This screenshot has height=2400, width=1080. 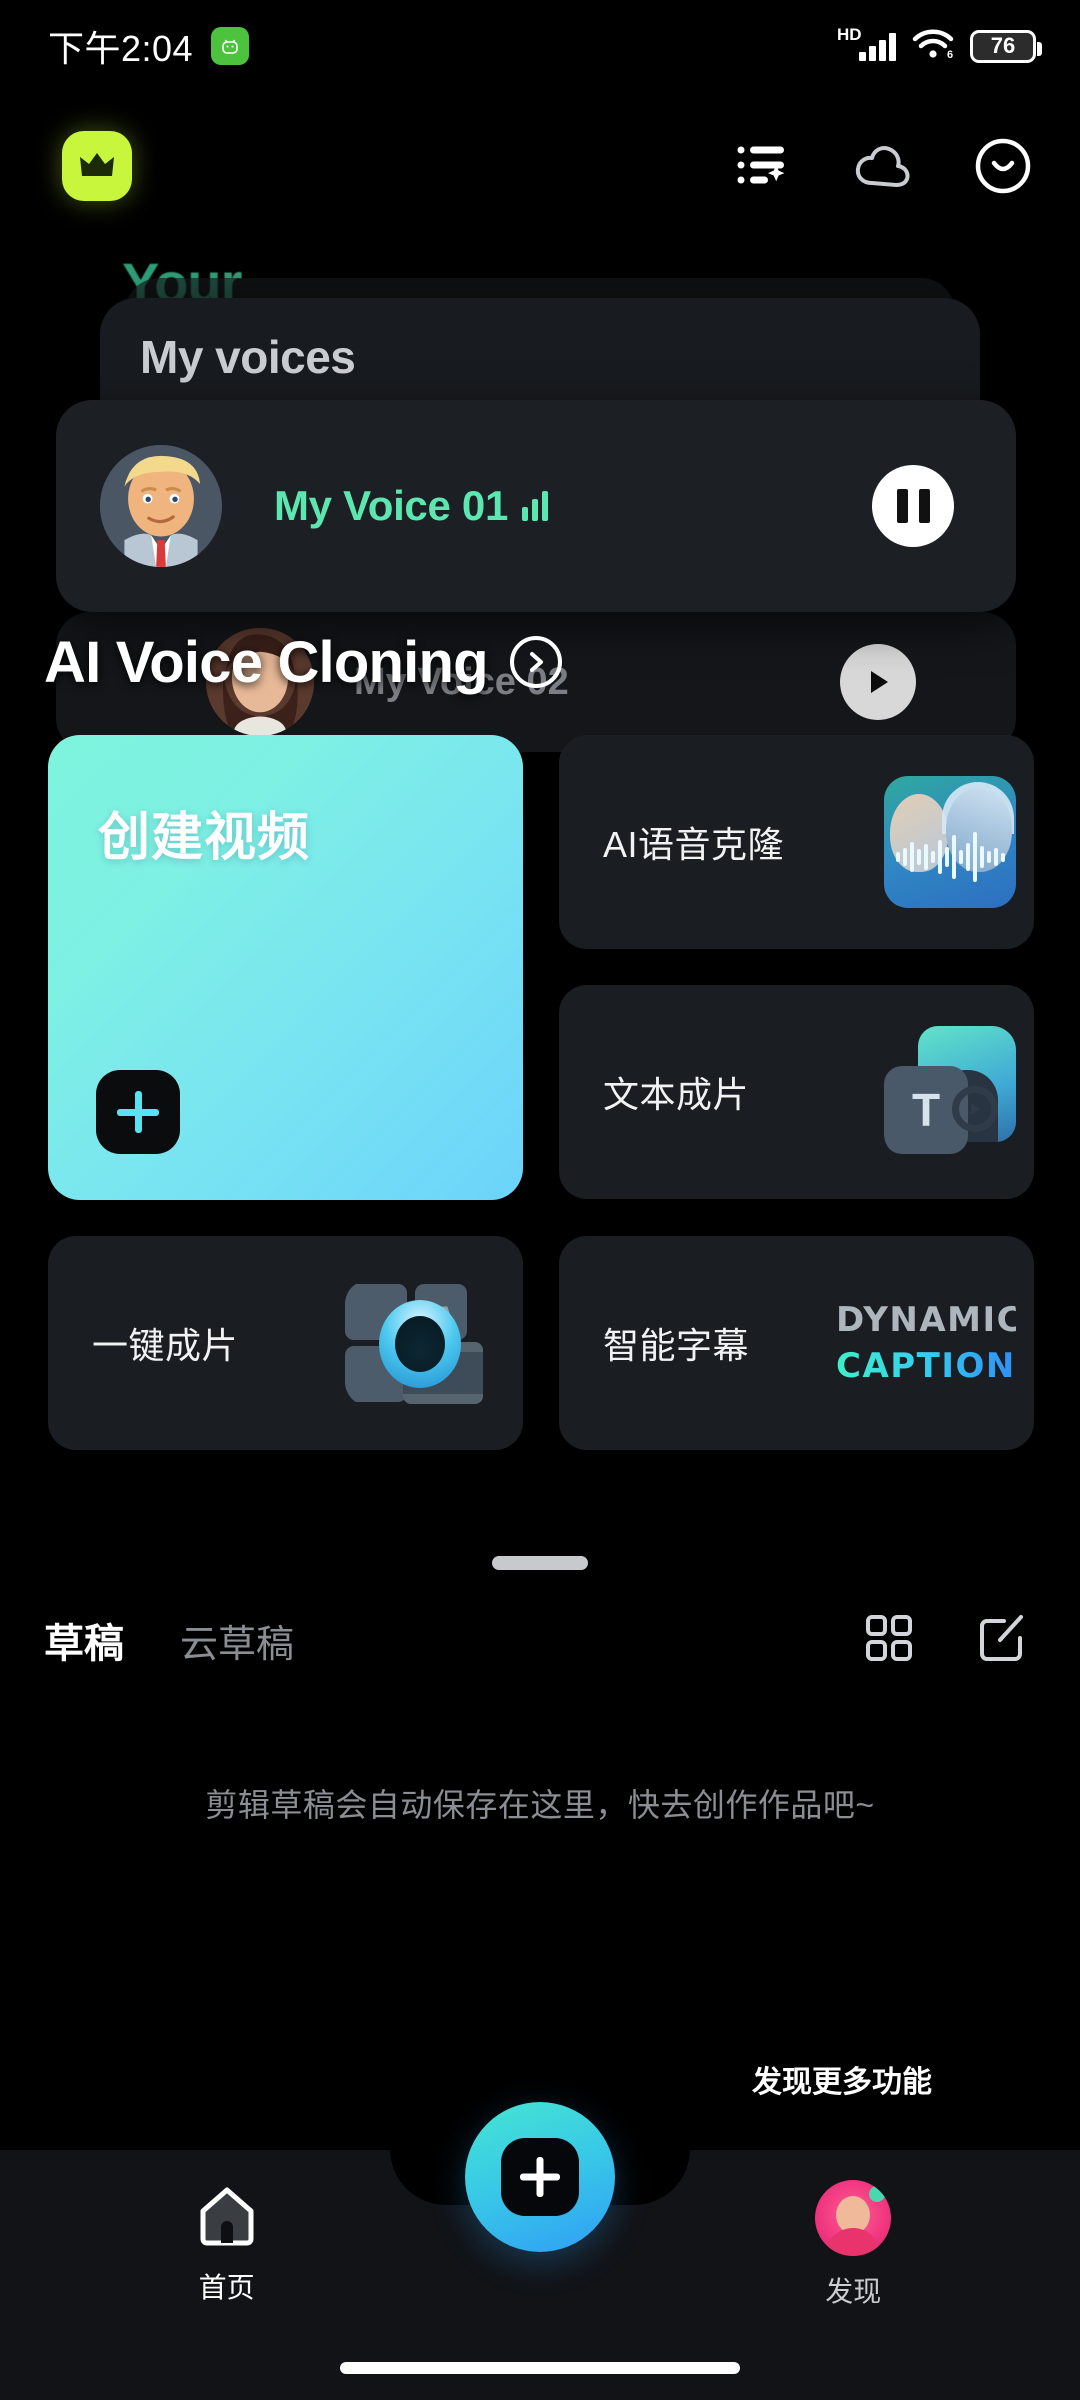 What do you see at coordinates (796, 967) in the screenshot?
I see `feature-right-column: AI语音克隆 文本成片 T` at bounding box center [796, 967].